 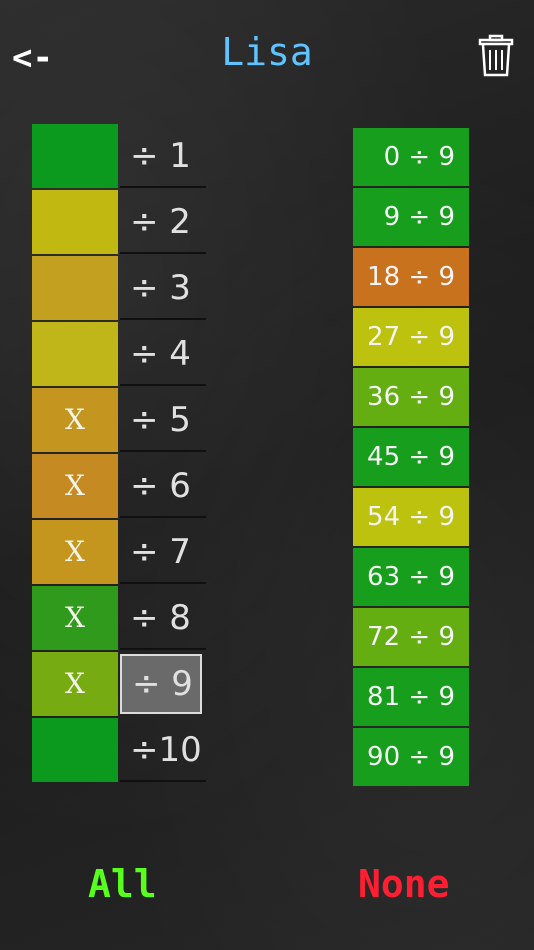 What do you see at coordinates (411, 397) in the screenshot?
I see `problem-item: 36 ÷ 9` at bounding box center [411, 397].